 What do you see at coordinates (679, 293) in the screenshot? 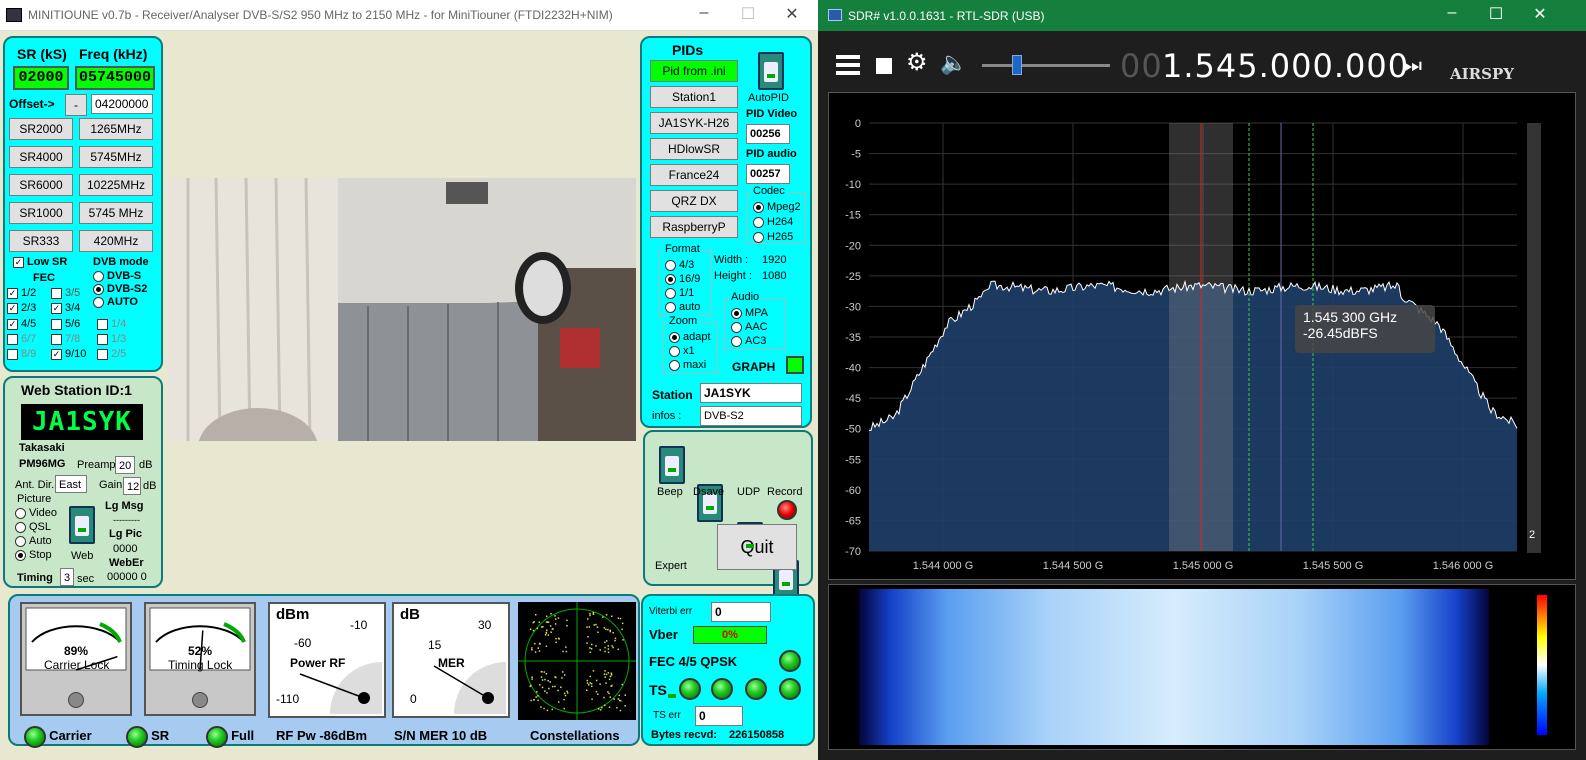
I see `format-1-1-radio: 1/1` at bounding box center [679, 293].